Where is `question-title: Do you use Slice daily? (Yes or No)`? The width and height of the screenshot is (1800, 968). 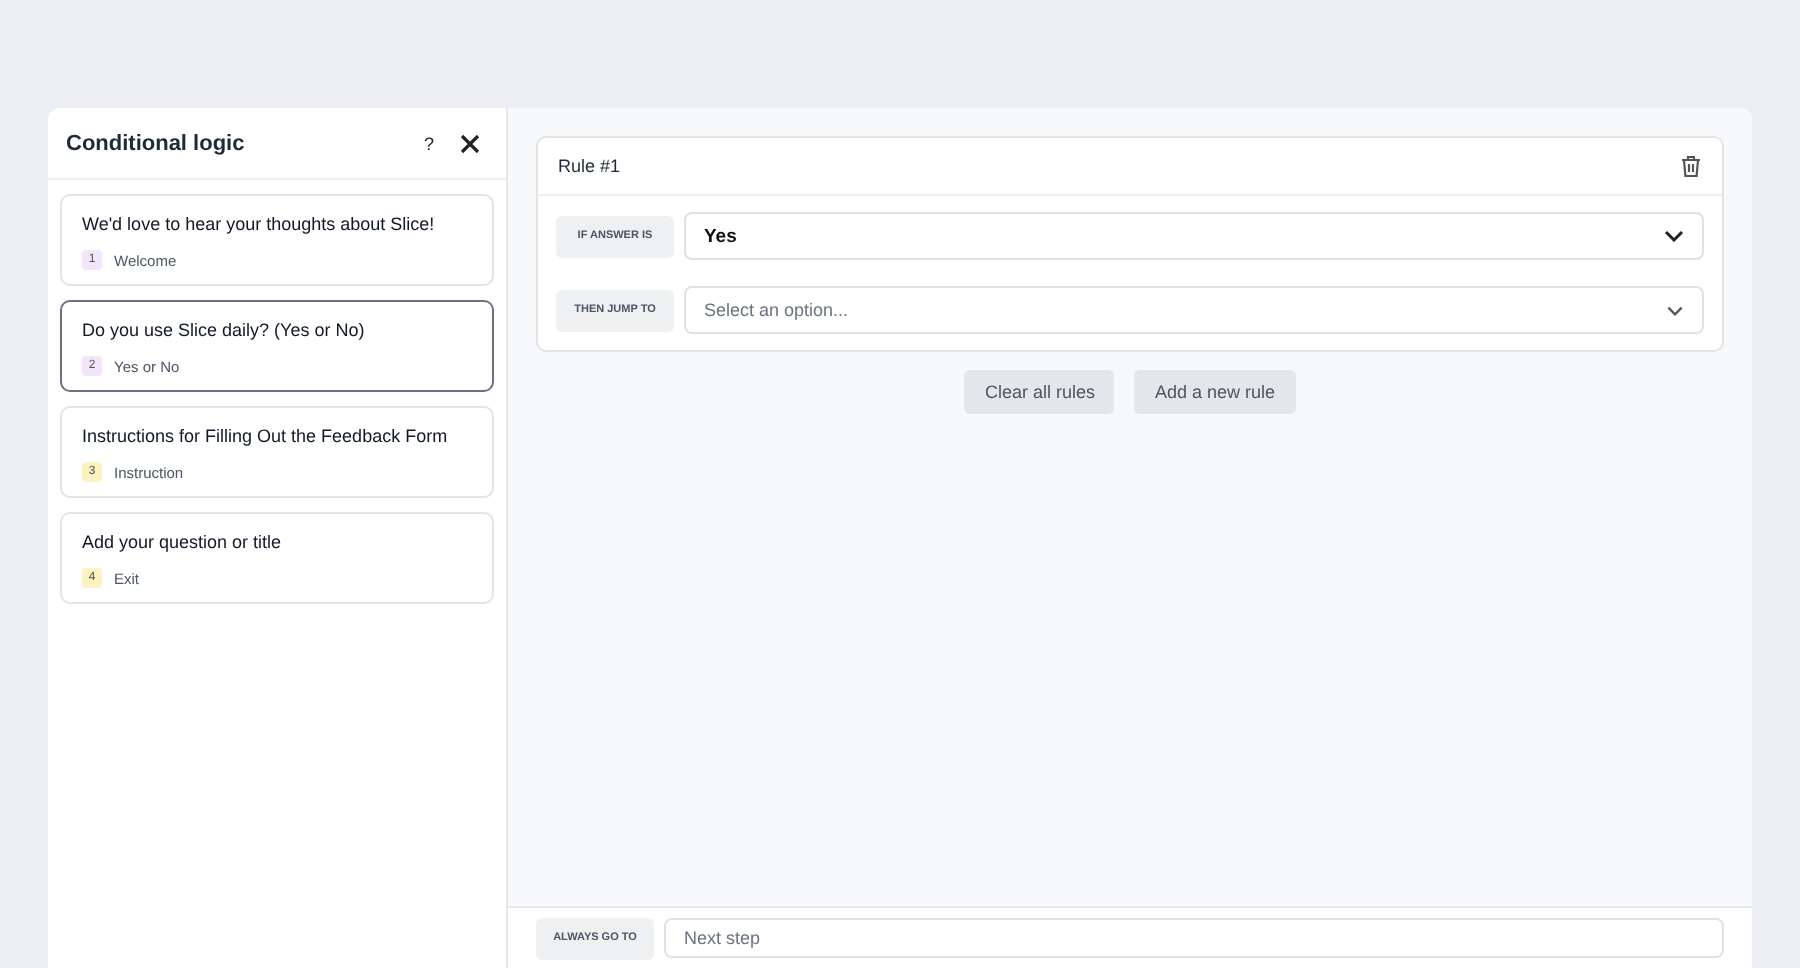
question-title: Do you use Slice daily? (Yes or No) is located at coordinates (224, 330).